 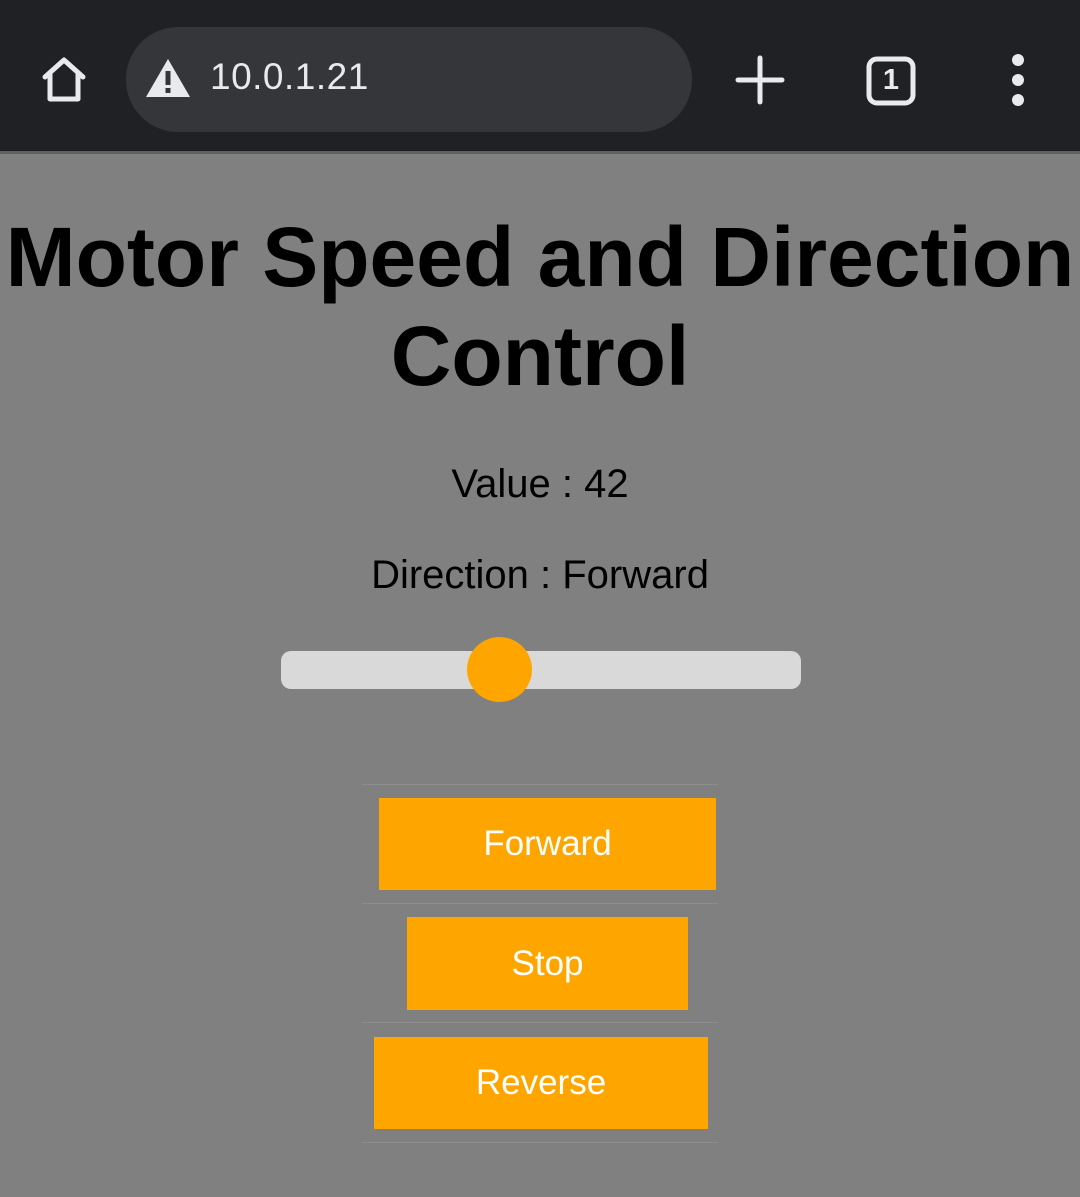 What do you see at coordinates (547, 963) in the screenshot?
I see `stop-button: Stop` at bounding box center [547, 963].